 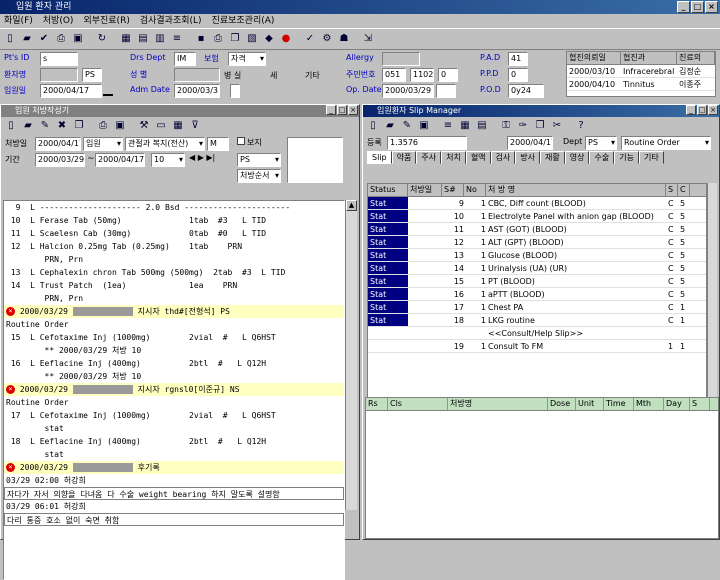 What do you see at coordinates (344, 39) in the screenshot?
I see `users-icon: ☗` at bounding box center [344, 39].